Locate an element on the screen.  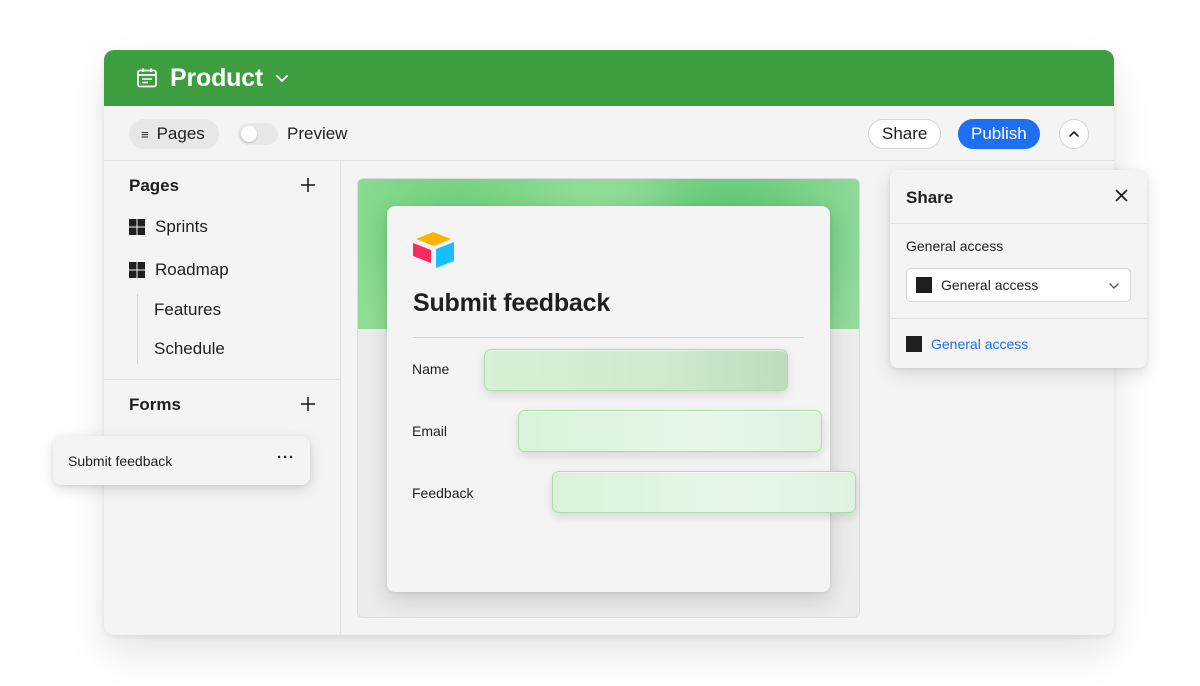
form-title-divider is located at coordinates (608, 337).